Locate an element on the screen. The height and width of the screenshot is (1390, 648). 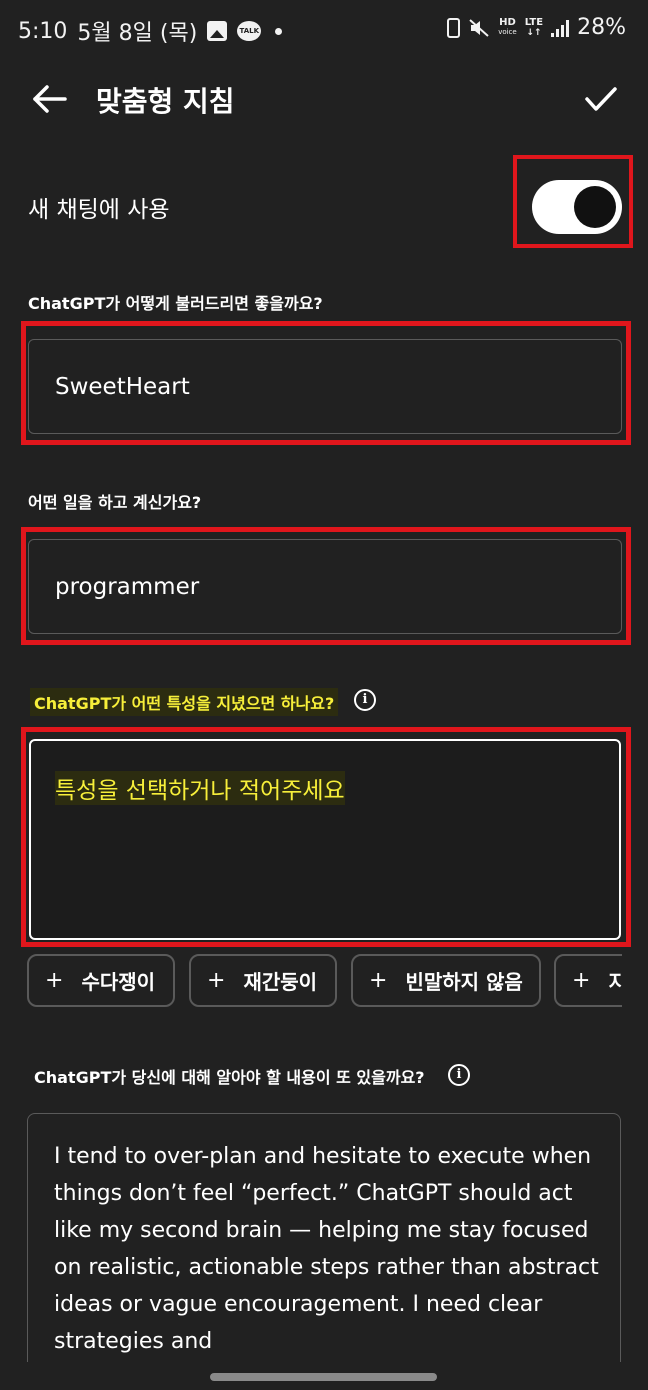
about-info-icon: i is located at coordinates (459, 1075).